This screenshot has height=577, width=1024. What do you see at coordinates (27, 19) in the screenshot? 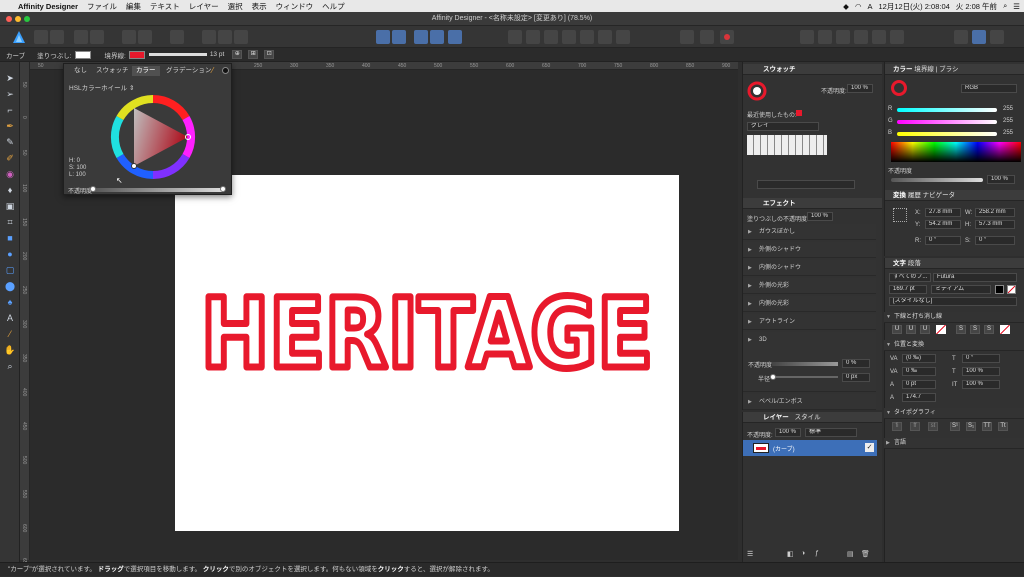
I see `zoom-window-button` at bounding box center [27, 19].